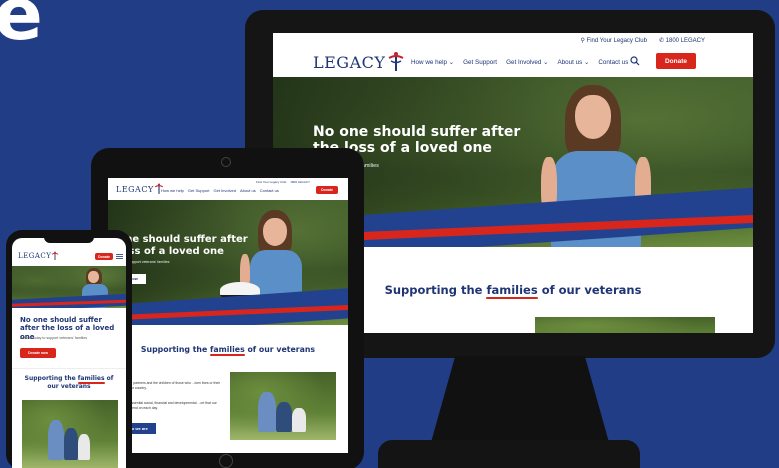 The width and height of the screenshot is (779, 468). What do you see at coordinates (520, 401) in the screenshot?
I see `monitor-stand` at bounding box center [520, 401].